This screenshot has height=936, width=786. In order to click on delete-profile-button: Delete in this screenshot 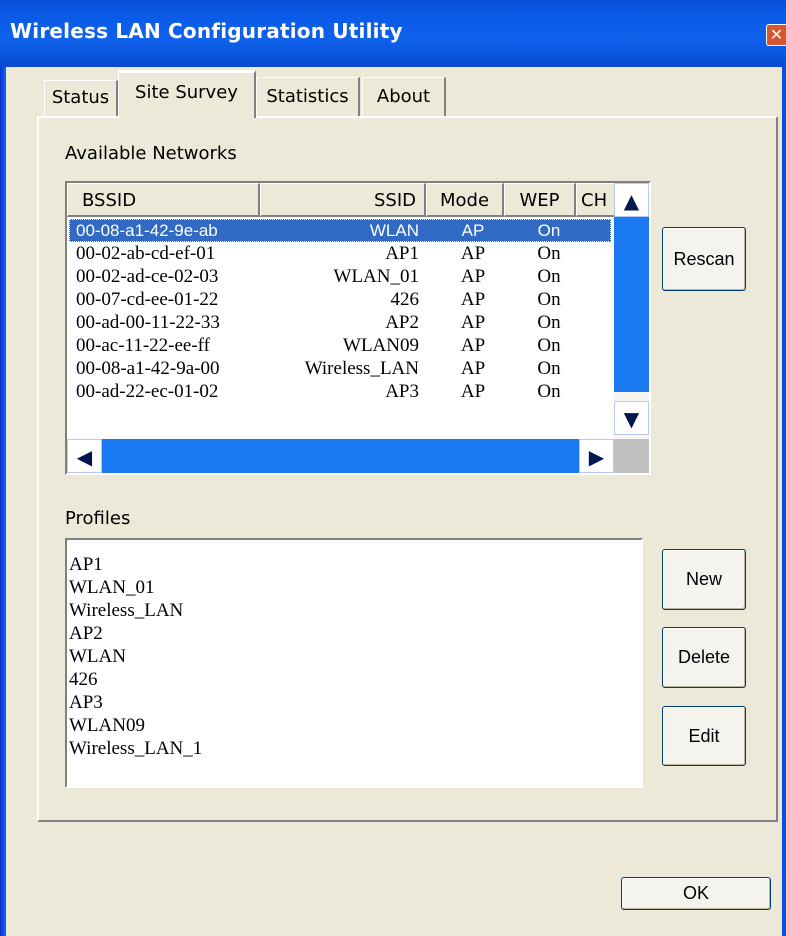, I will do `click(704, 657)`.